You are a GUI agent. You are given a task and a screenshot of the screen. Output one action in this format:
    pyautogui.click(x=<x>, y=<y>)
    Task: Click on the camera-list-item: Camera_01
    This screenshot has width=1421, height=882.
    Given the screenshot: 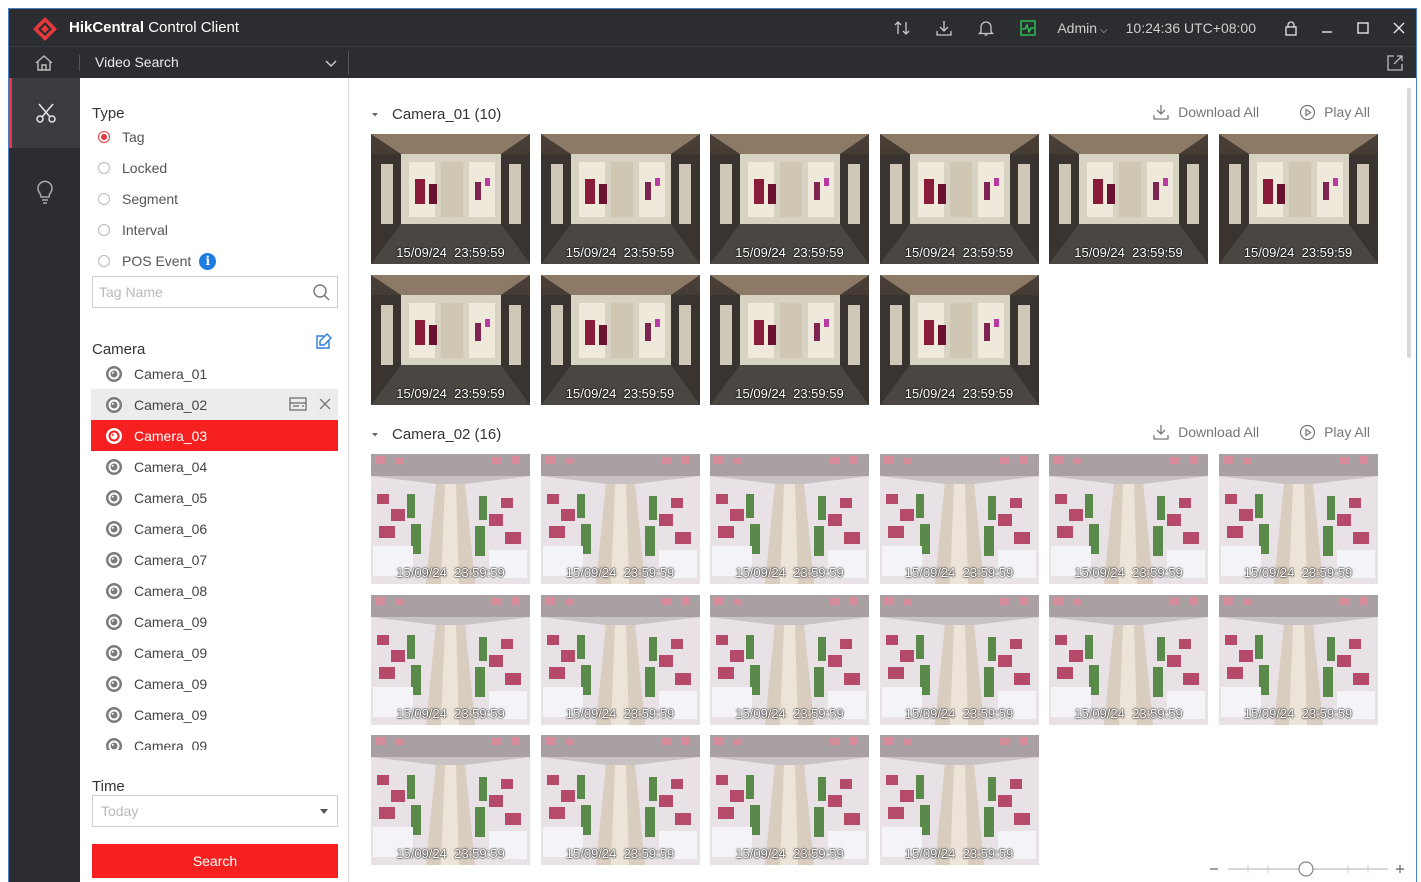 What is the action you would take?
    pyautogui.click(x=214, y=373)
    